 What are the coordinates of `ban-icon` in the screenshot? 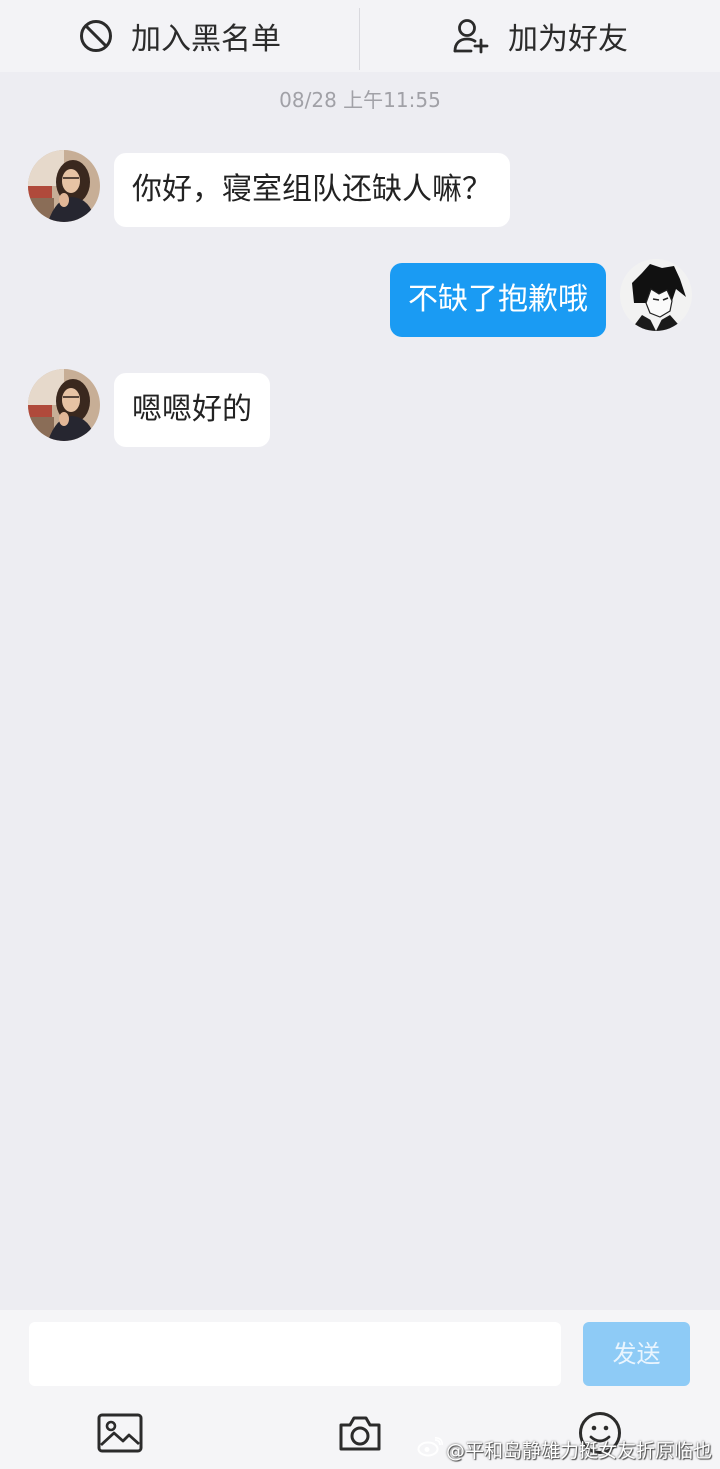 It's located at (96, 36).